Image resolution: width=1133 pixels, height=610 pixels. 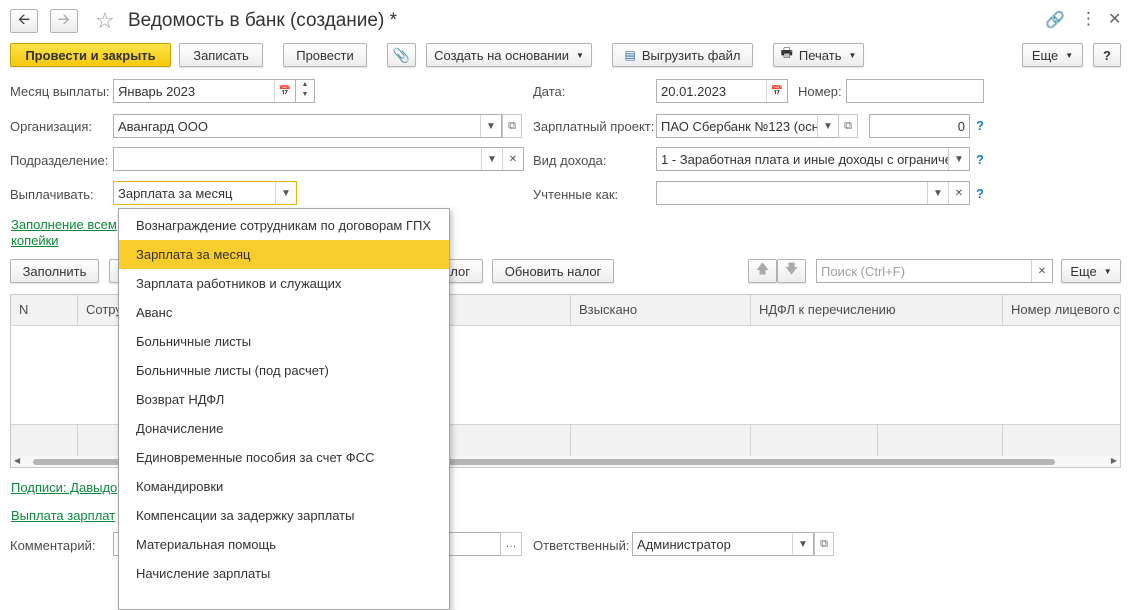 I want to click on salary-project-field: ПАО Сбербанк №123 (осн ▼, so click(x=747, y=126).